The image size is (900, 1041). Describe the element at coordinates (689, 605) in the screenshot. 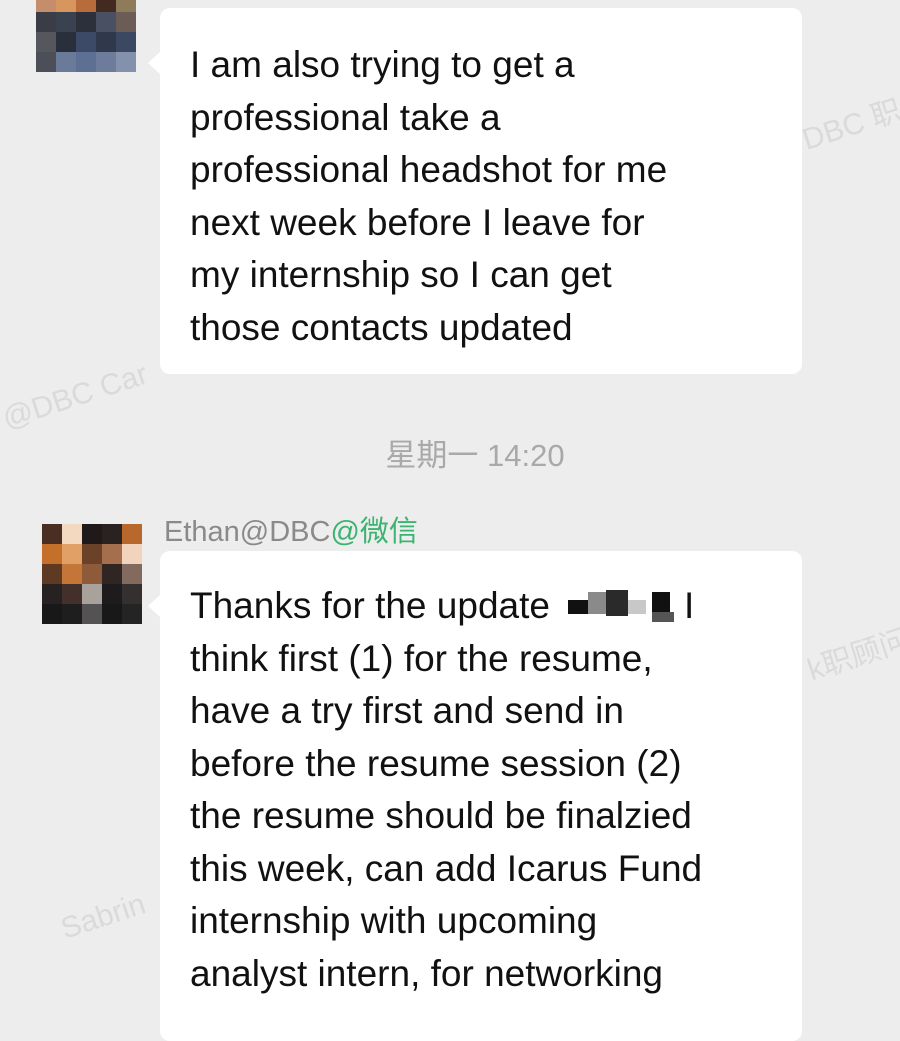

I see `message-text: I` at that location.